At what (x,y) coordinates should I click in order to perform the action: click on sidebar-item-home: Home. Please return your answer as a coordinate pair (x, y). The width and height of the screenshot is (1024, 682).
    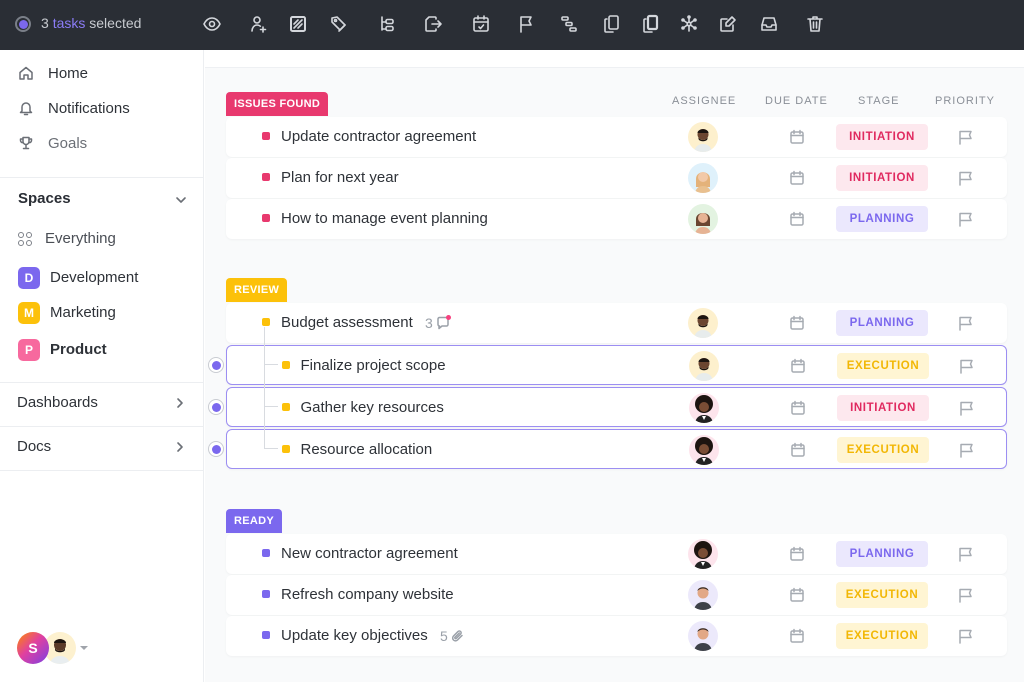
    Looking at the image, I should click on (102, 73).